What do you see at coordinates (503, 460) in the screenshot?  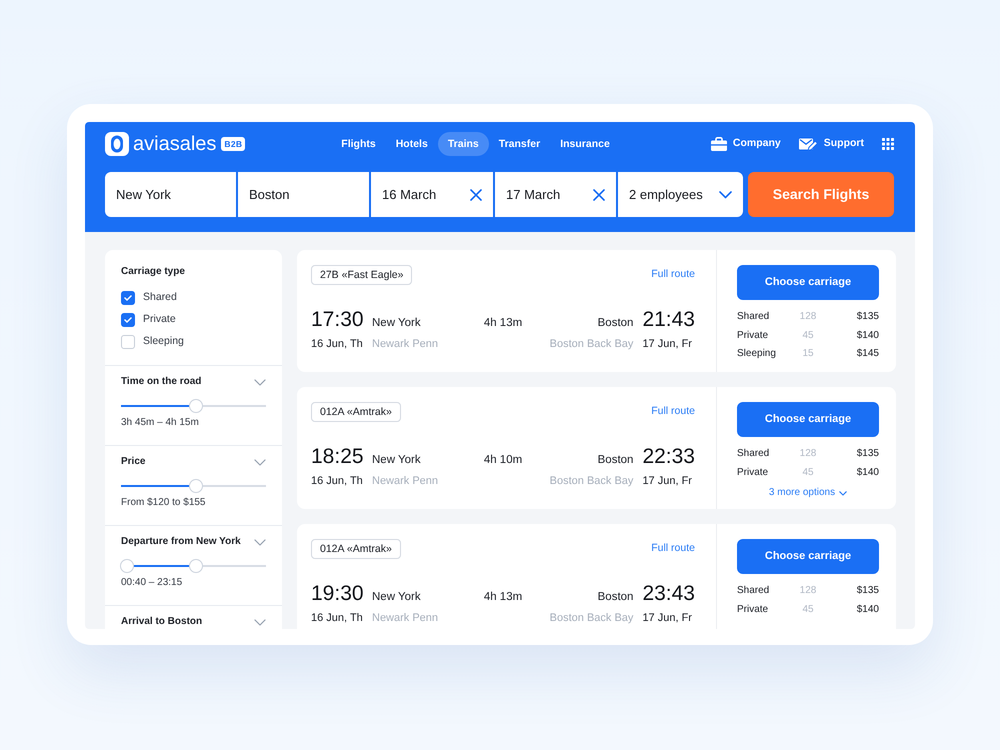 I see `trip-duration: 4h 10m` at bounding box center [503, 460].